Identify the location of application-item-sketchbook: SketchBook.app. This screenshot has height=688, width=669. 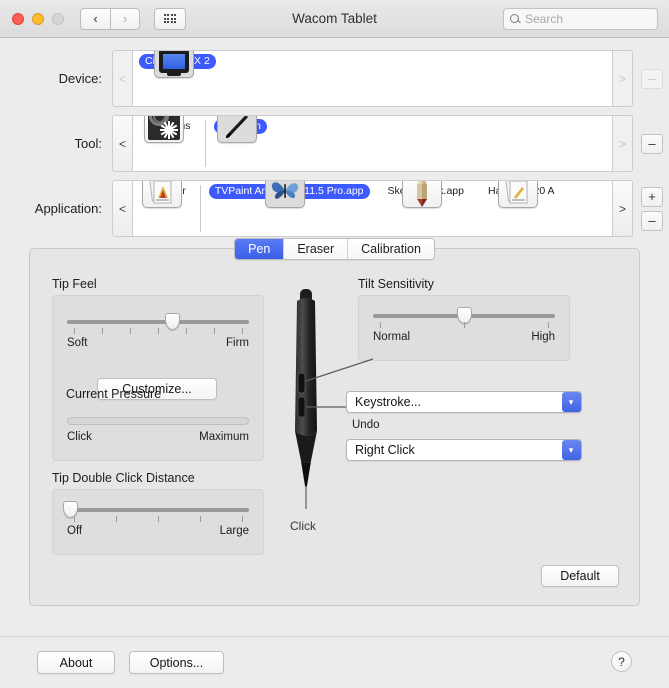
(426, 194).